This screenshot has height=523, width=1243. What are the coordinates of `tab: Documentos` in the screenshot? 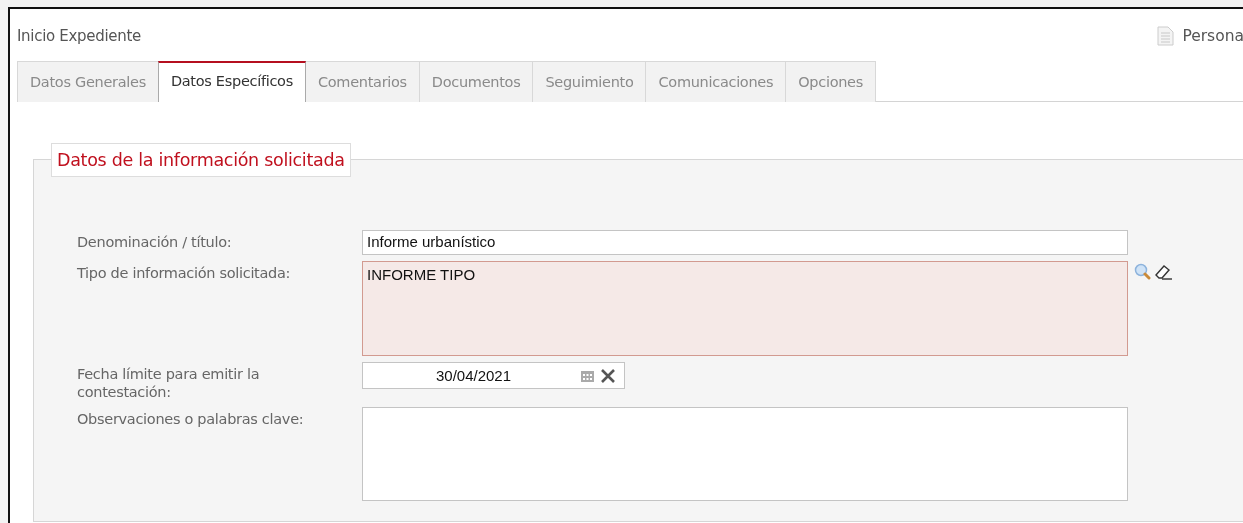 It's located at (476, 81).